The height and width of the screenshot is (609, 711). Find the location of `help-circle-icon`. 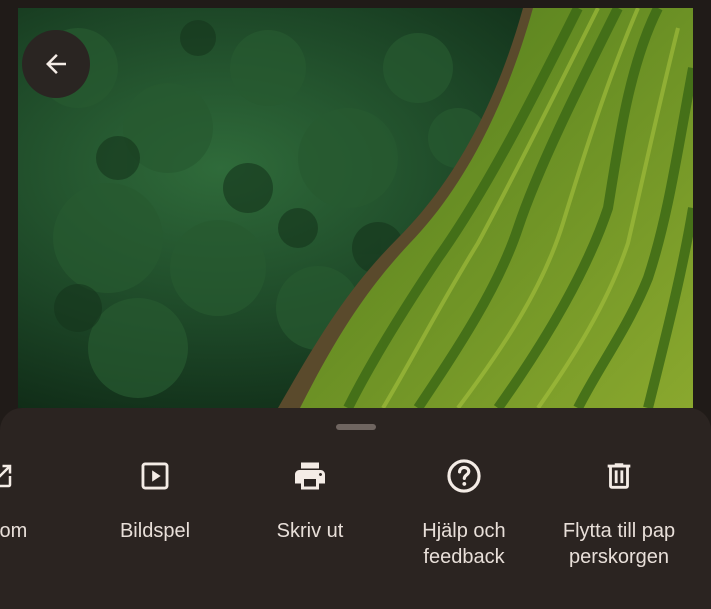

help-circle-icon is located at coordinates (464, 476).